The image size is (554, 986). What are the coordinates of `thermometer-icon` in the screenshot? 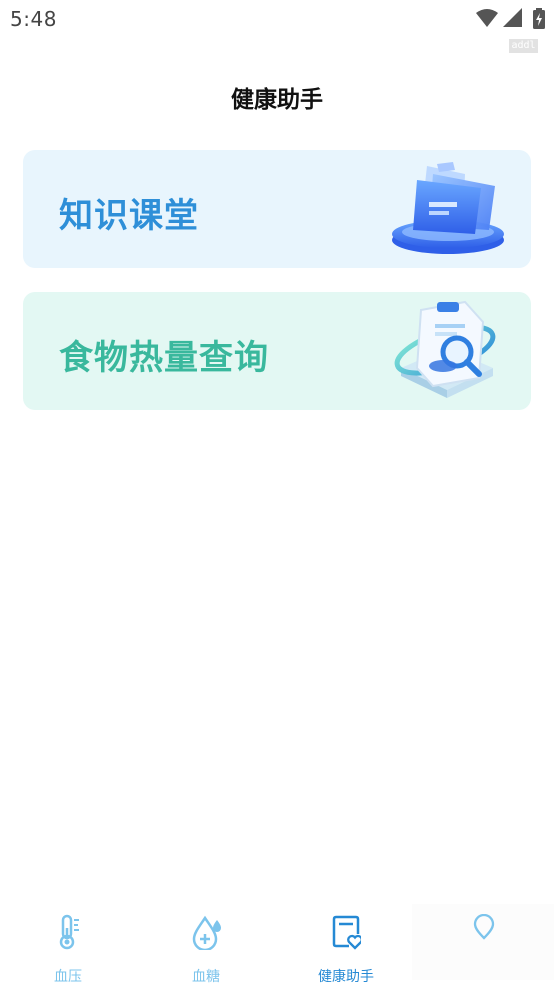 It's located at (69, 932).